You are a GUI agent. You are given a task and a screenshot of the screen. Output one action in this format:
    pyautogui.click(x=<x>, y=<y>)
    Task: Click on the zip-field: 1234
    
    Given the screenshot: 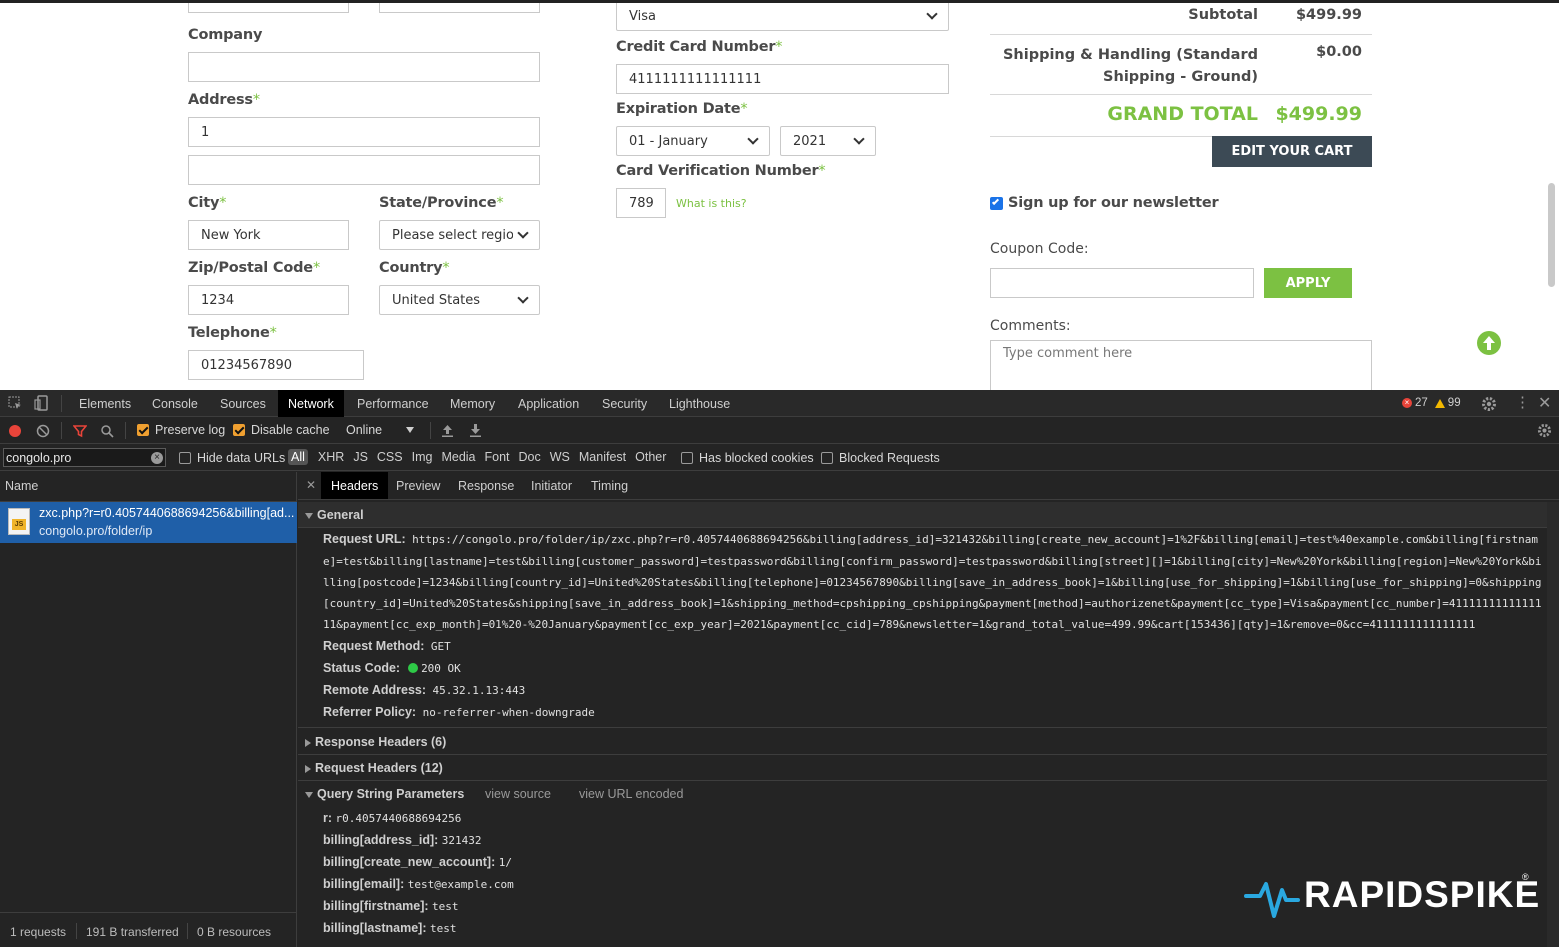 What is the action you would take?
    pyautogui.click(x=268, y=300)
    